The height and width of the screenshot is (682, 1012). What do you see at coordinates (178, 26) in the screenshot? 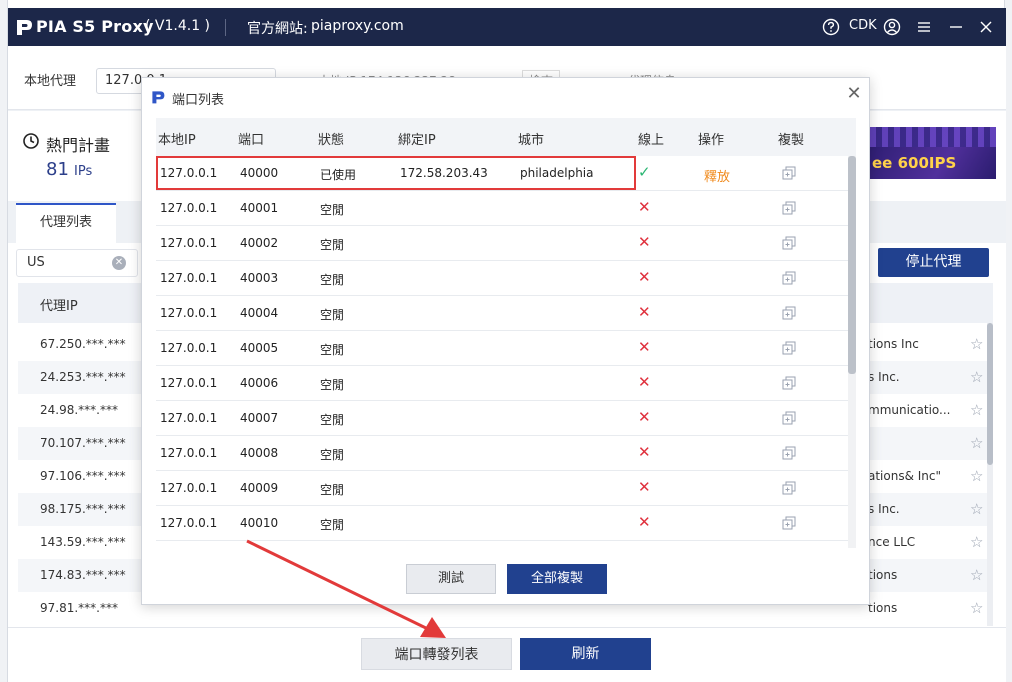
I see `app-version: ( V1.4.1 )` at bounding box center [178, 26].